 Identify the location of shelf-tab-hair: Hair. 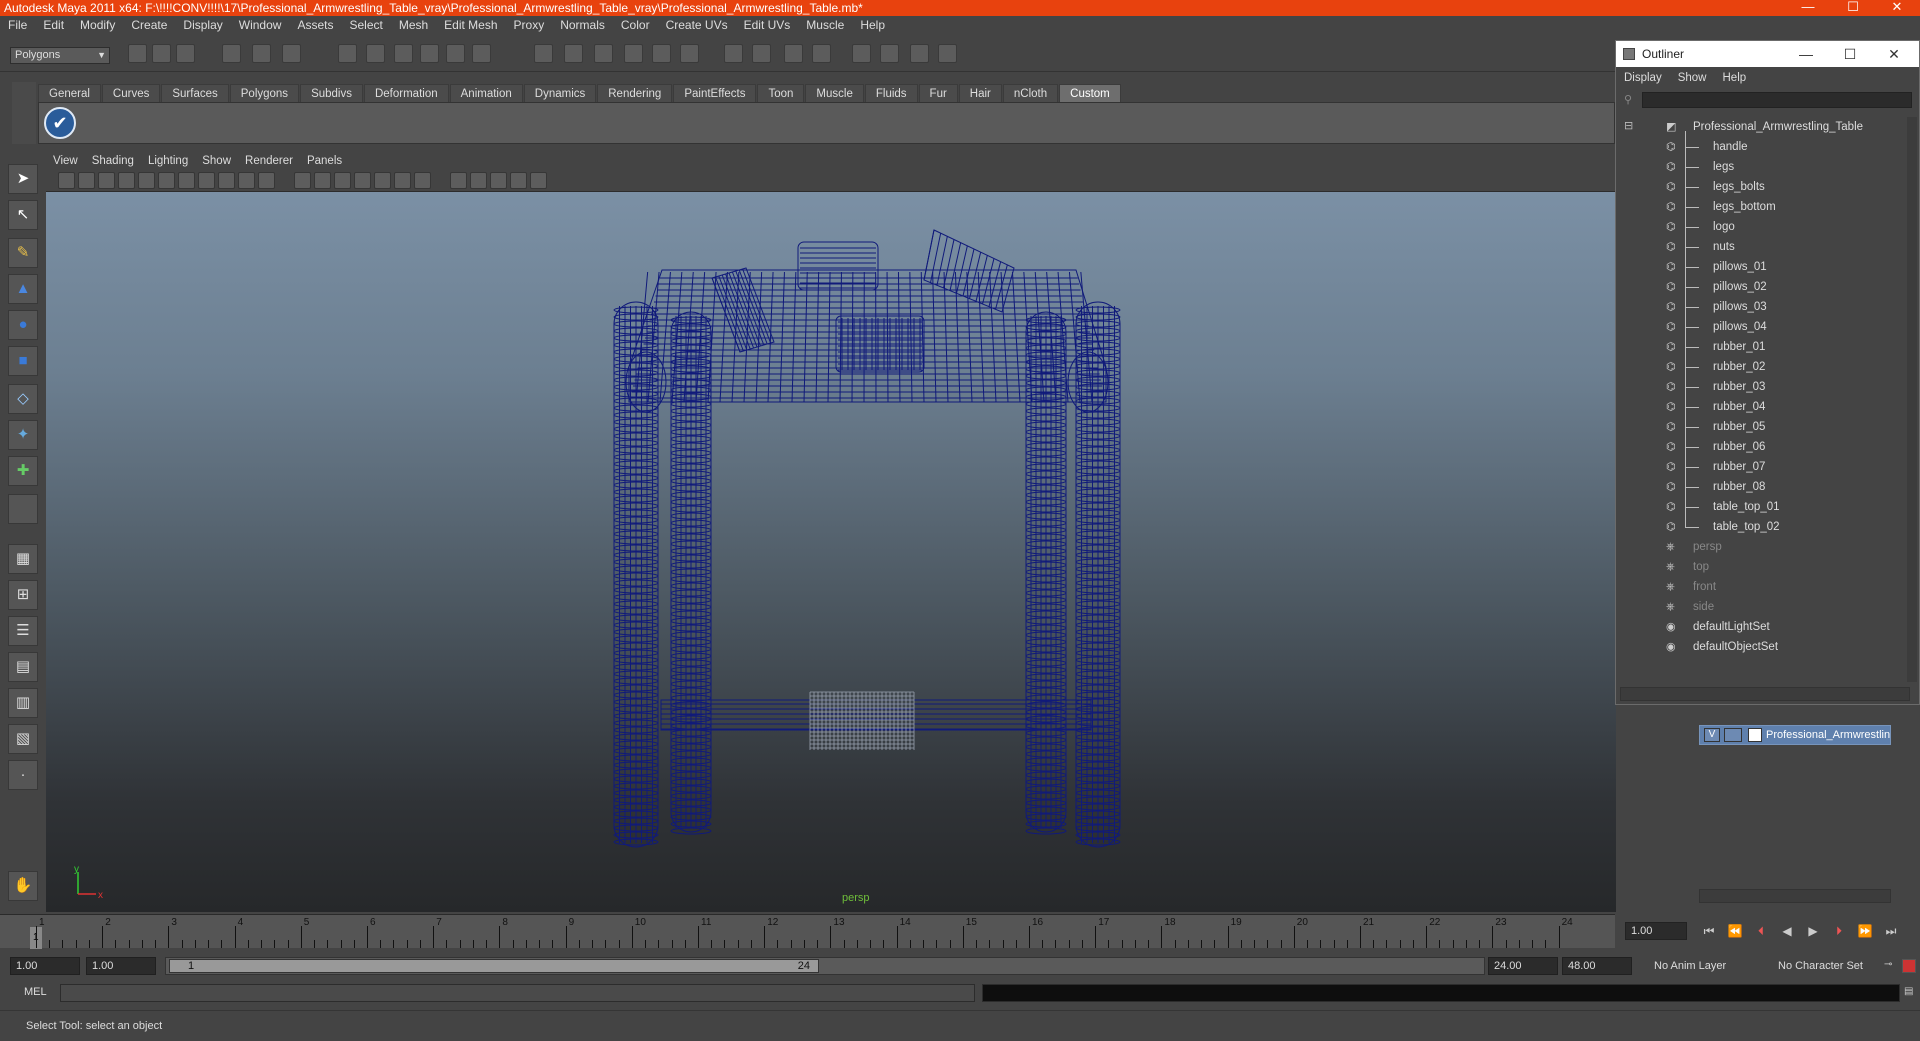
(980, 93).